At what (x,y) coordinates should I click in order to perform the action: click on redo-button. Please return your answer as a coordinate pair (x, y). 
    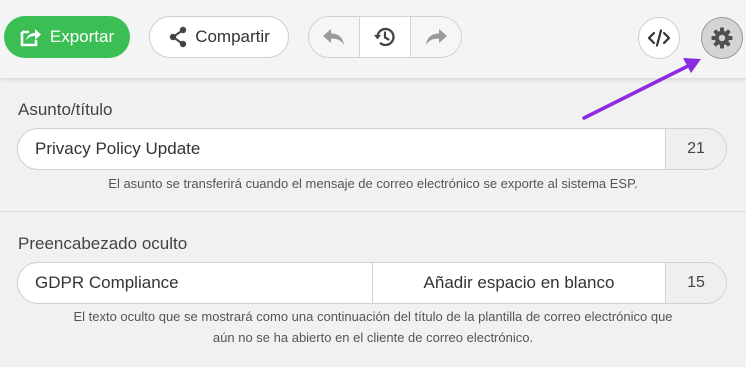
    Looking at the image, I should click on (436, 37).